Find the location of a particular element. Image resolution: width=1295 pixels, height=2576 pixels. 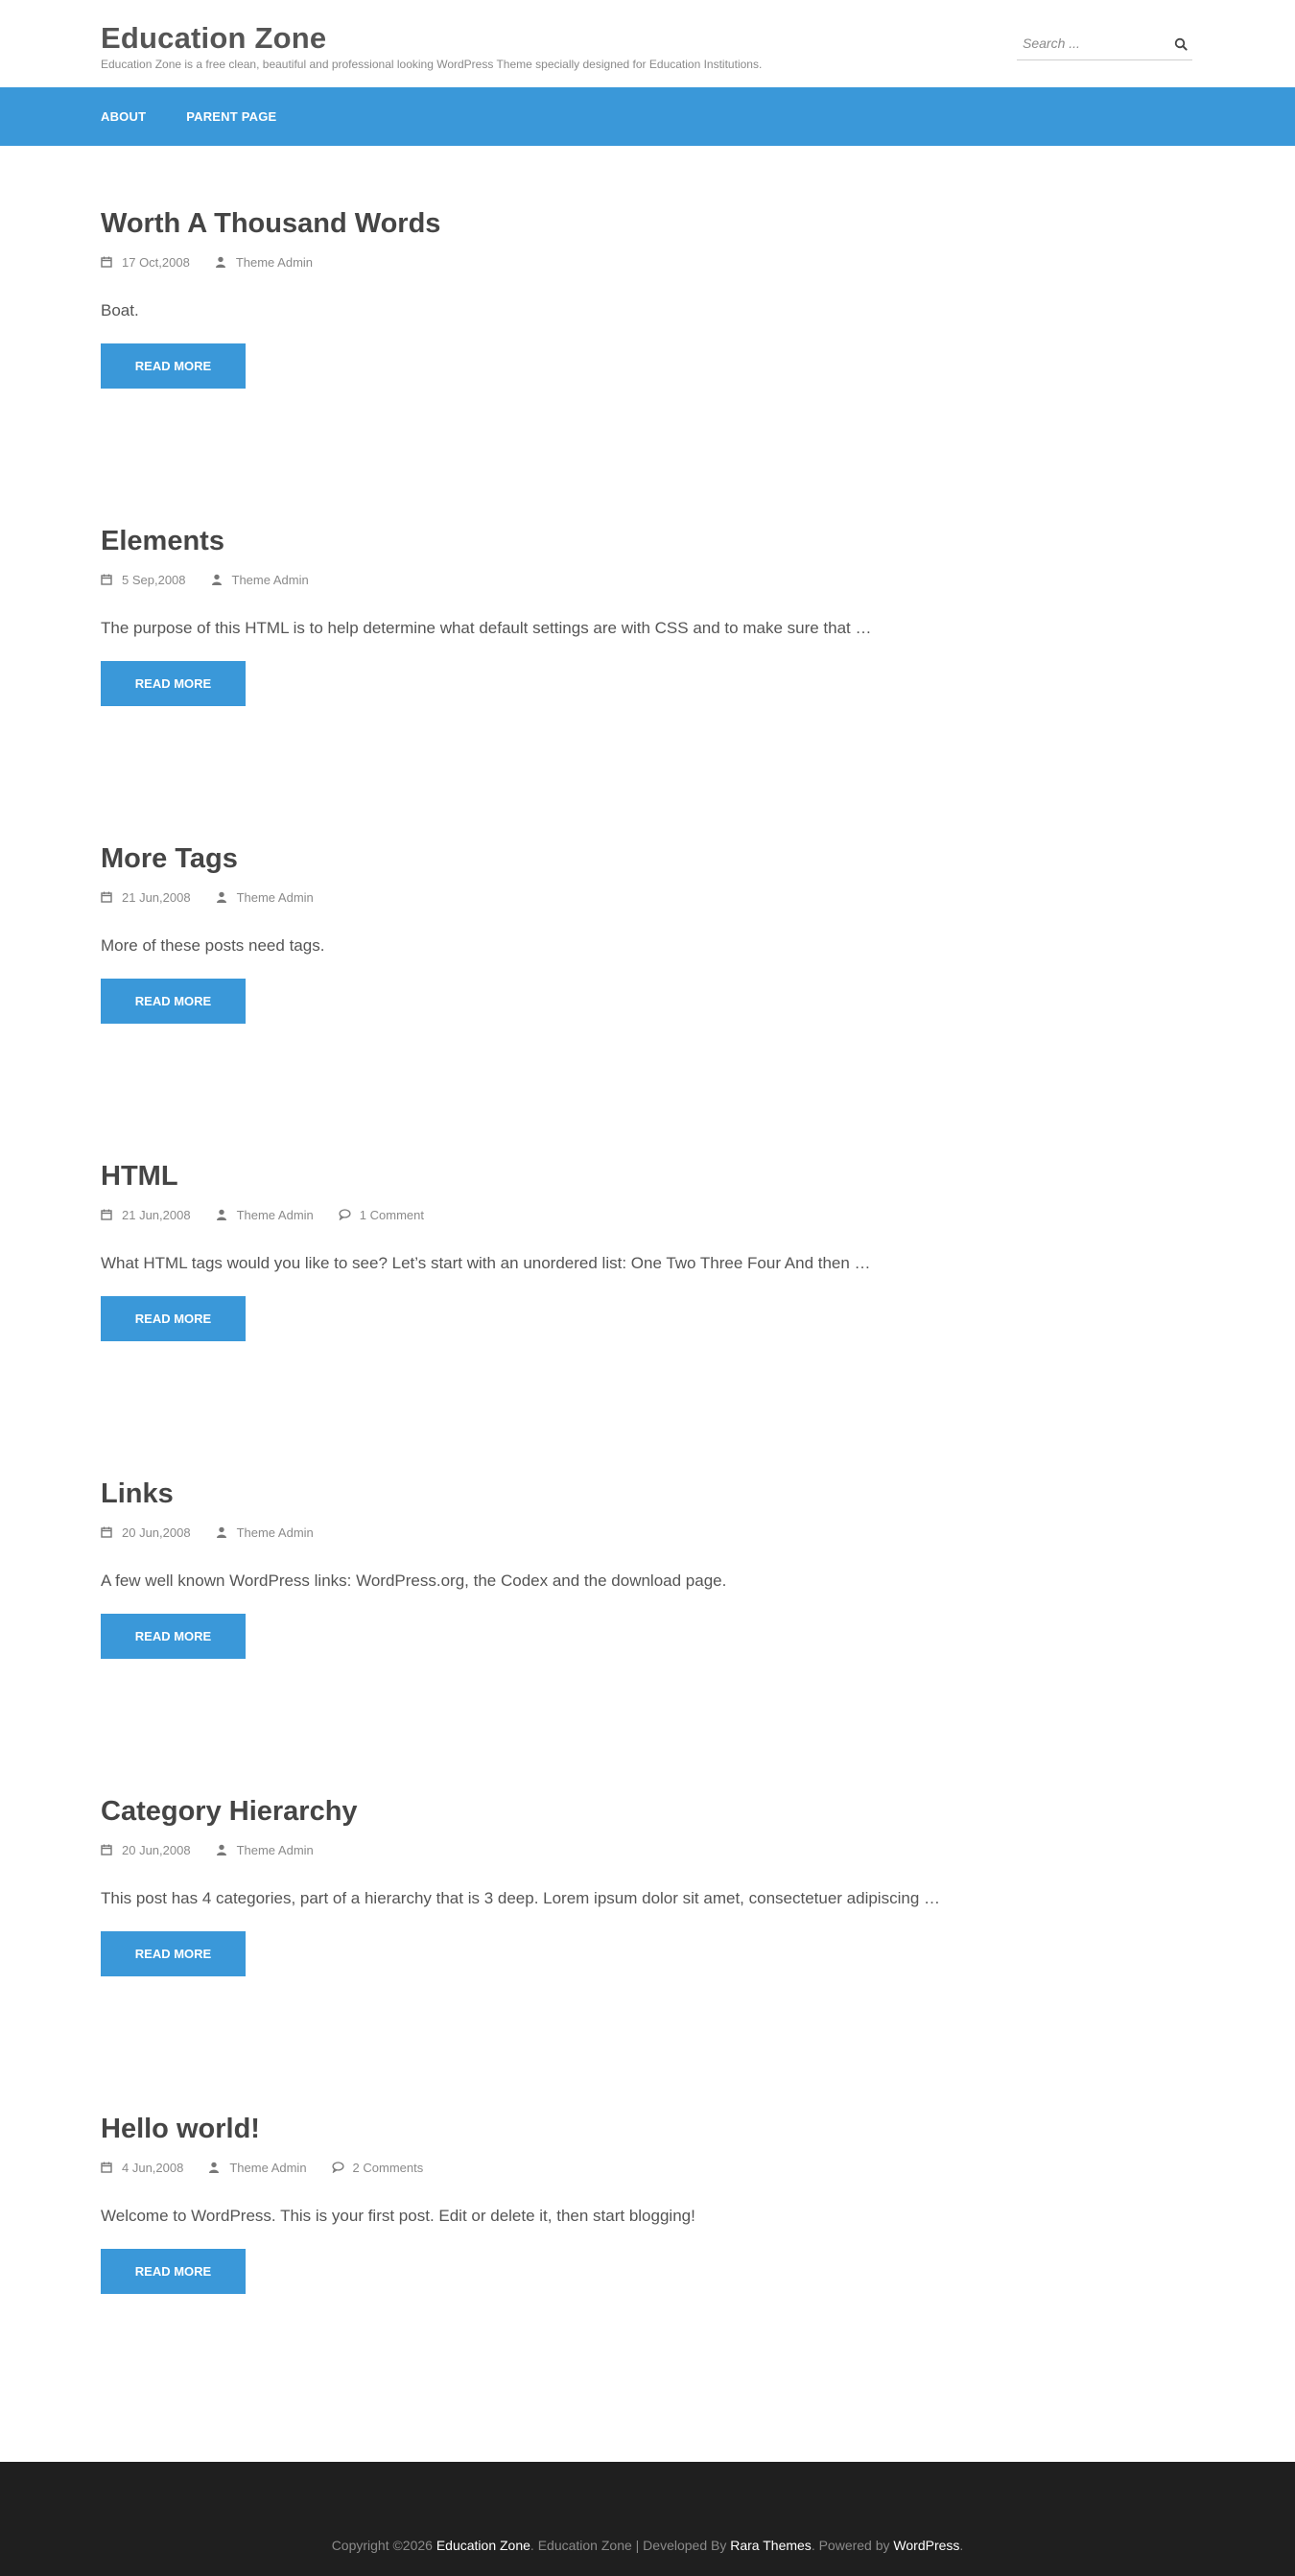

nav-menu: About Parent Page is located at coordinates (209, 117).